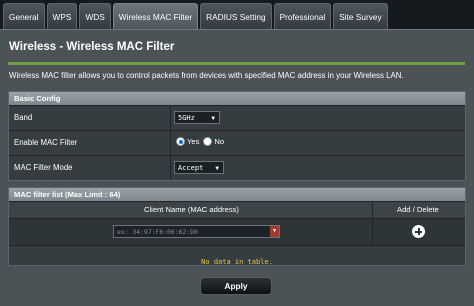 The width and height of the screenshot is (474, 306). What do you see at coordinates (237, 142) in the screenshot?
I see `enable-mac-filter-row: Enable MAC Filter Yes No` at bounding box center [237, 142].